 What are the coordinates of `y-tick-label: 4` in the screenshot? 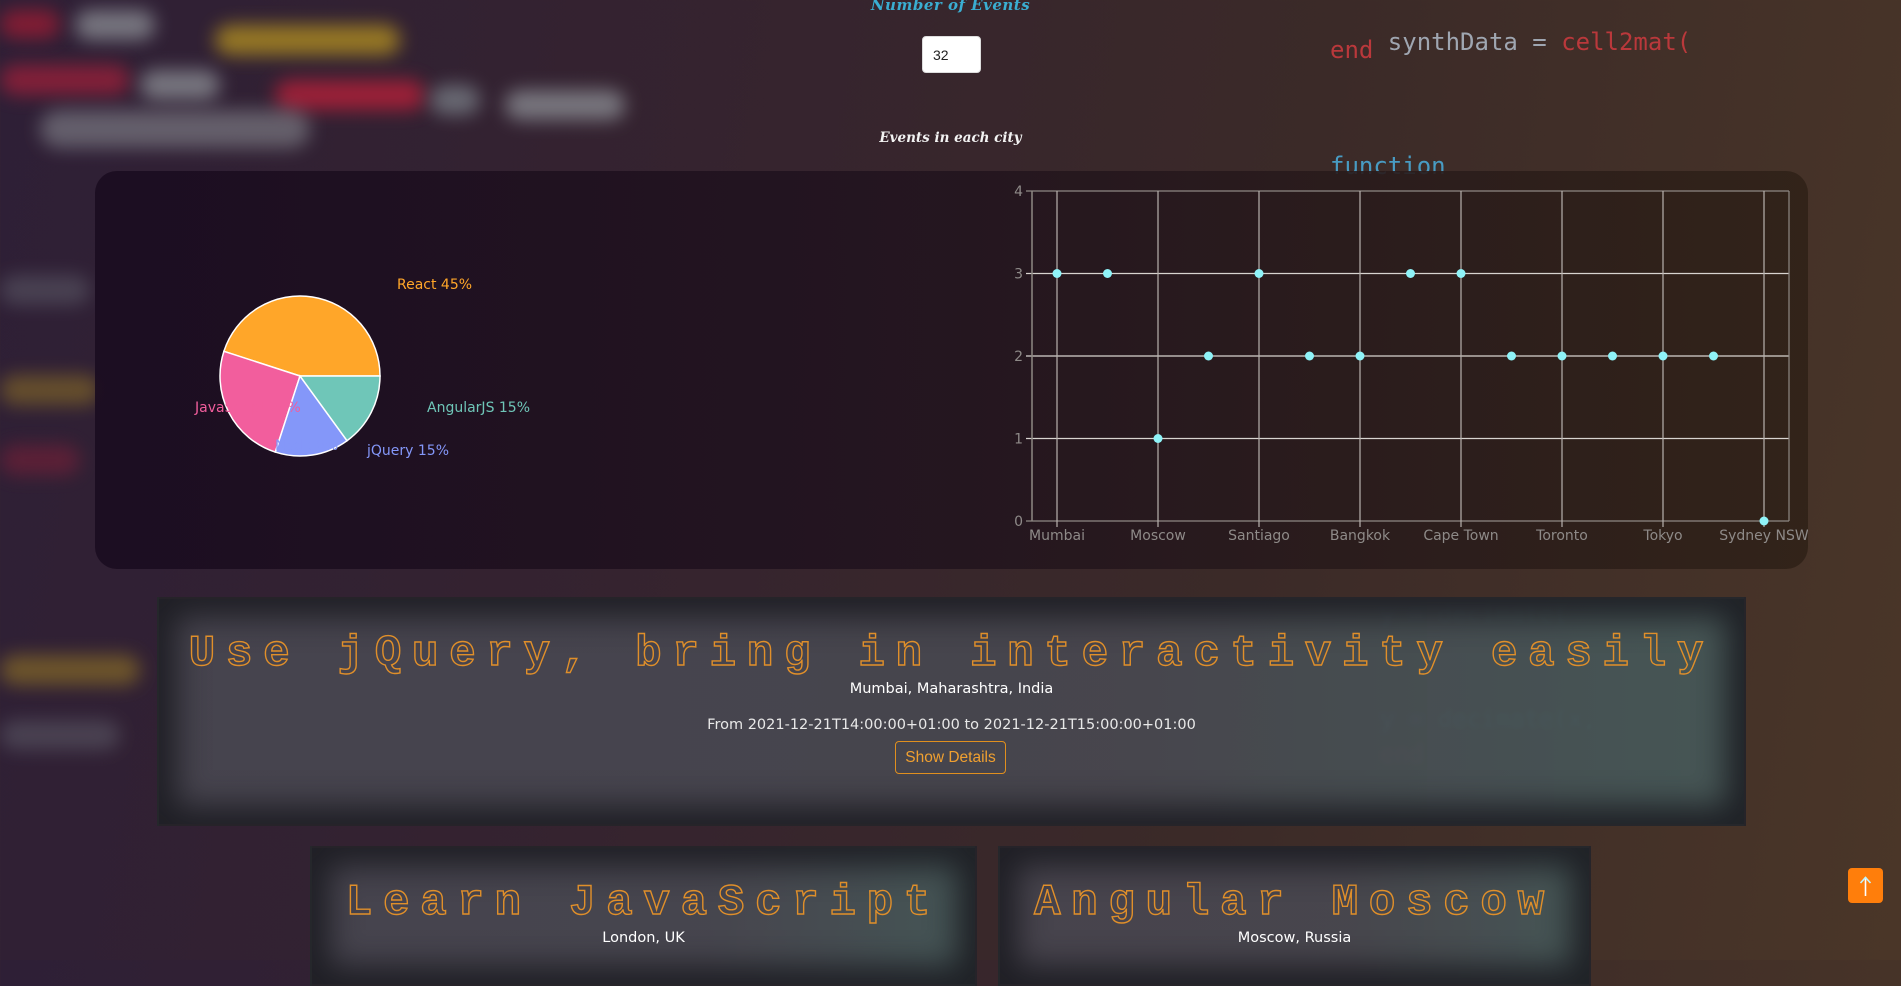 It's located at (1018, 192).